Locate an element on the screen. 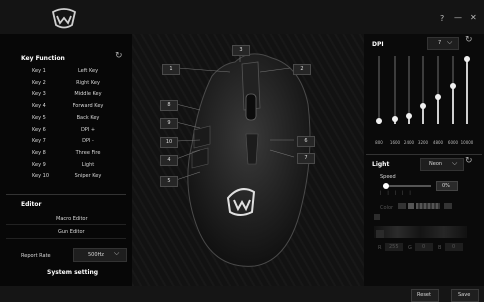 The height and width of the screenshot is (302, 484). key-row: Key 10 Sniper Key is located at coordinates (66, 176).